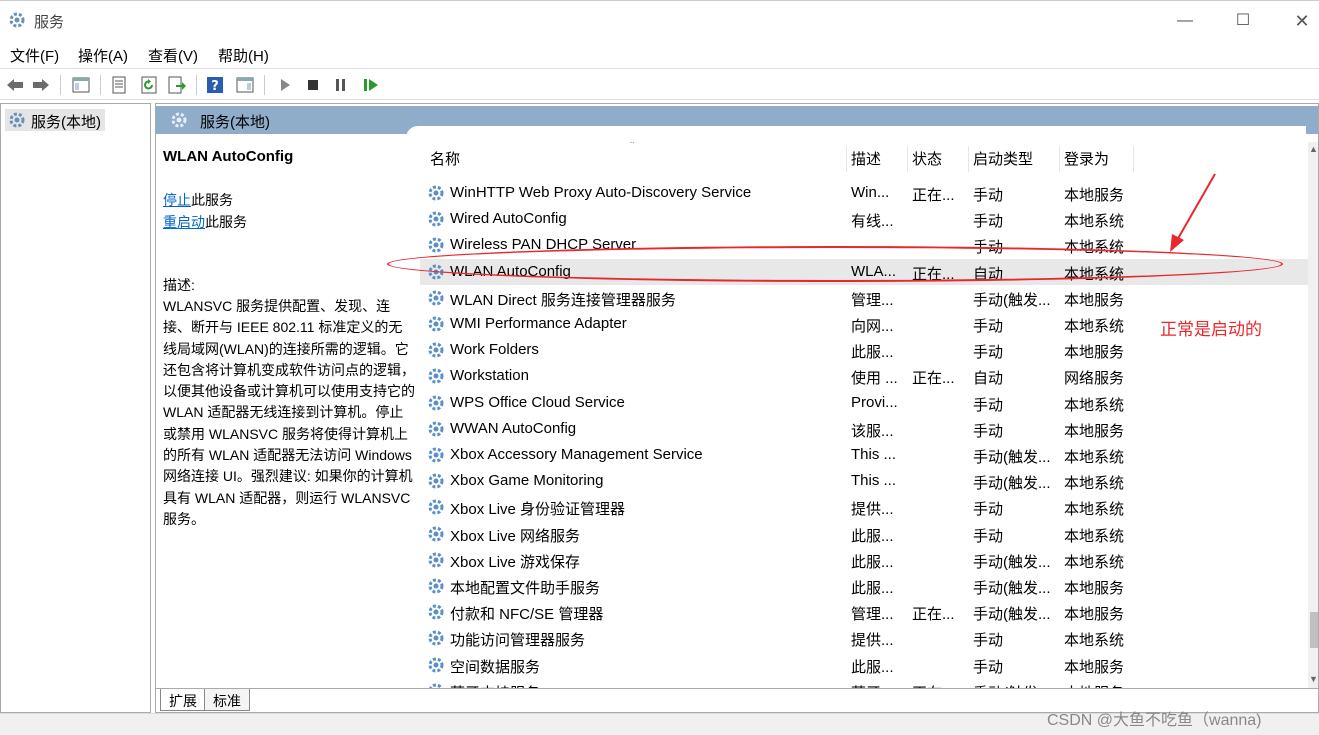 The image size is (1319, 735). Describe the element at coordinates (866, 219) in the screenshot. I see `service-row: Wired AutoConfig 有线... 手动 本地系统` at that location.